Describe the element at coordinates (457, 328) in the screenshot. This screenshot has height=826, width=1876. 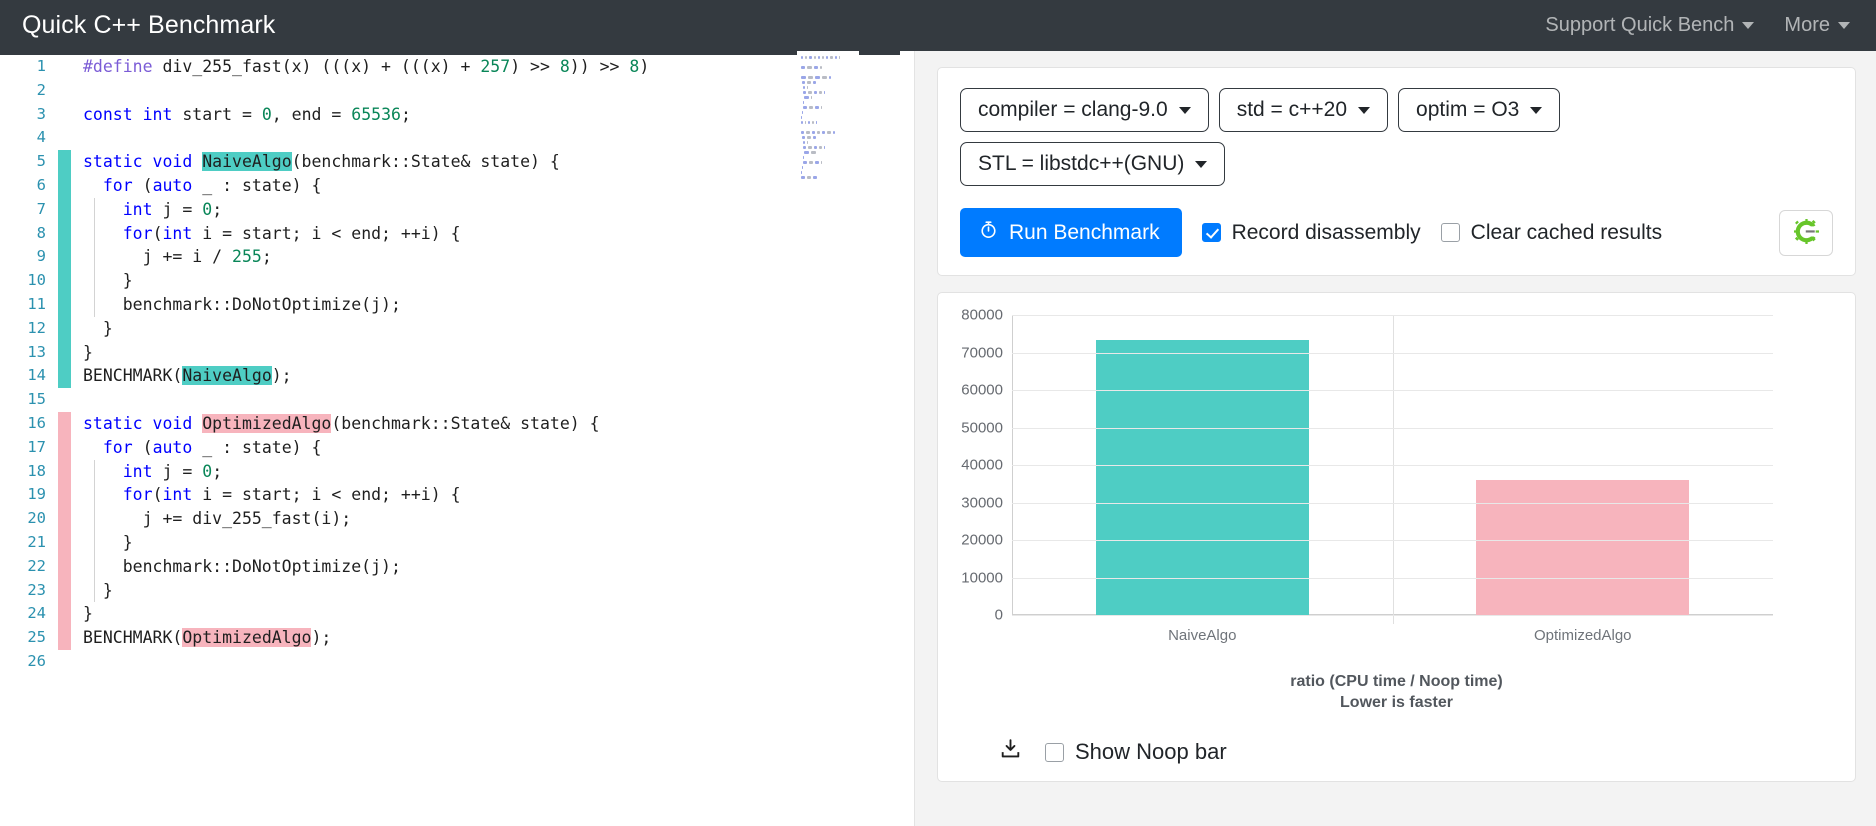
I see `code-line: 12 }` at that location.